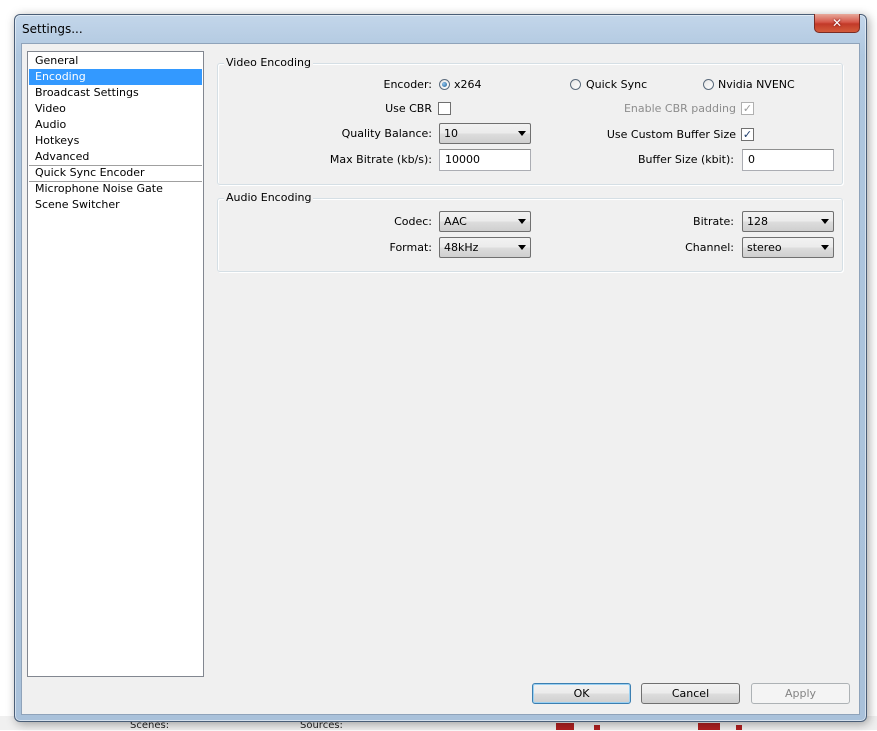 The width and height of the screenshot is (877, 731). Describe the element at coordinates (485, 160) in the screenshot. I see `max-bitrate-input: 10000` at that location.